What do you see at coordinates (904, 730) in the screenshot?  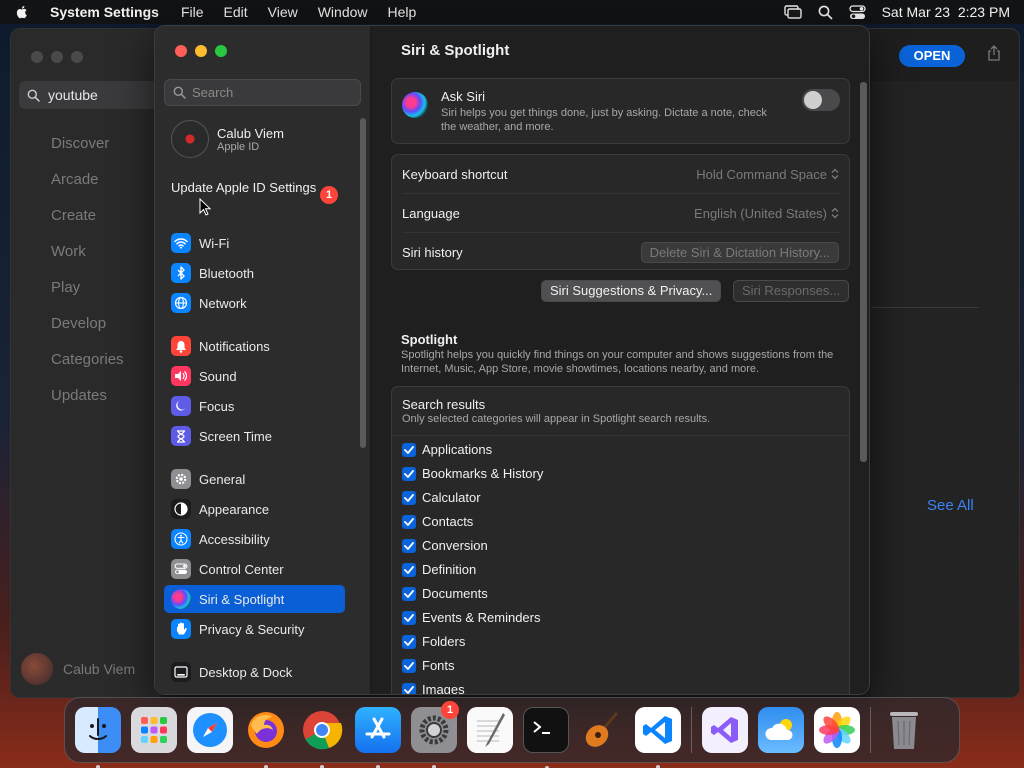 I see `dock-trash` at bounding box center [904, 730].